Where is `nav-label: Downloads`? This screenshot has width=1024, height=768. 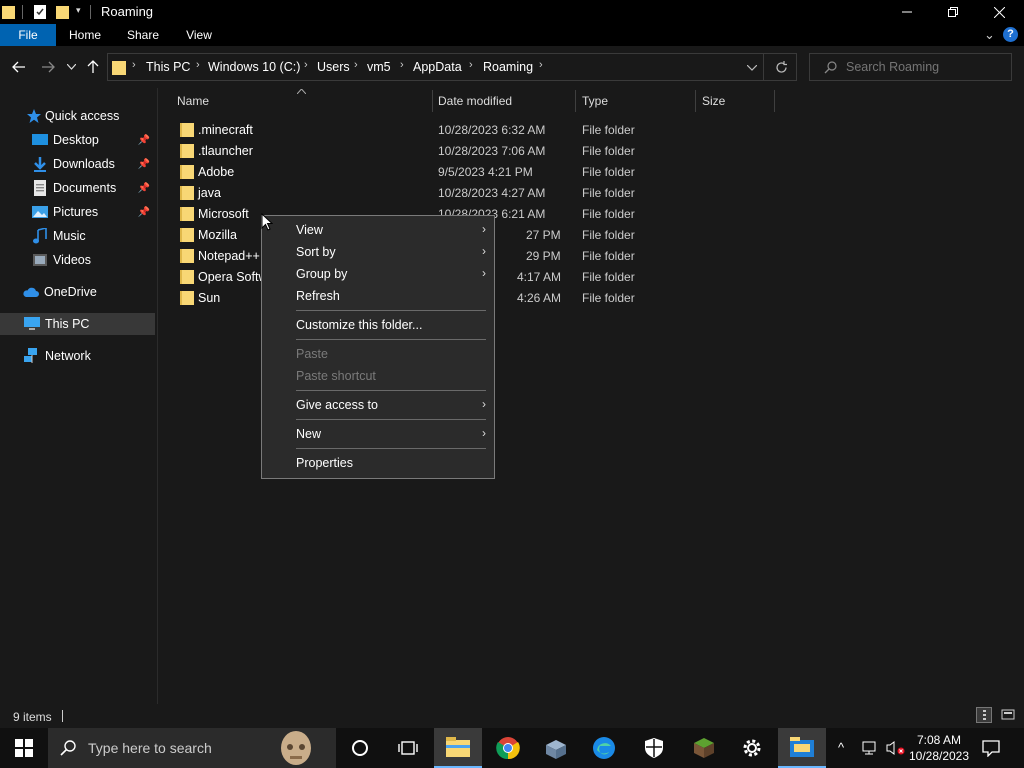
nav-label: Downloads is located at coordinates (84, 164).